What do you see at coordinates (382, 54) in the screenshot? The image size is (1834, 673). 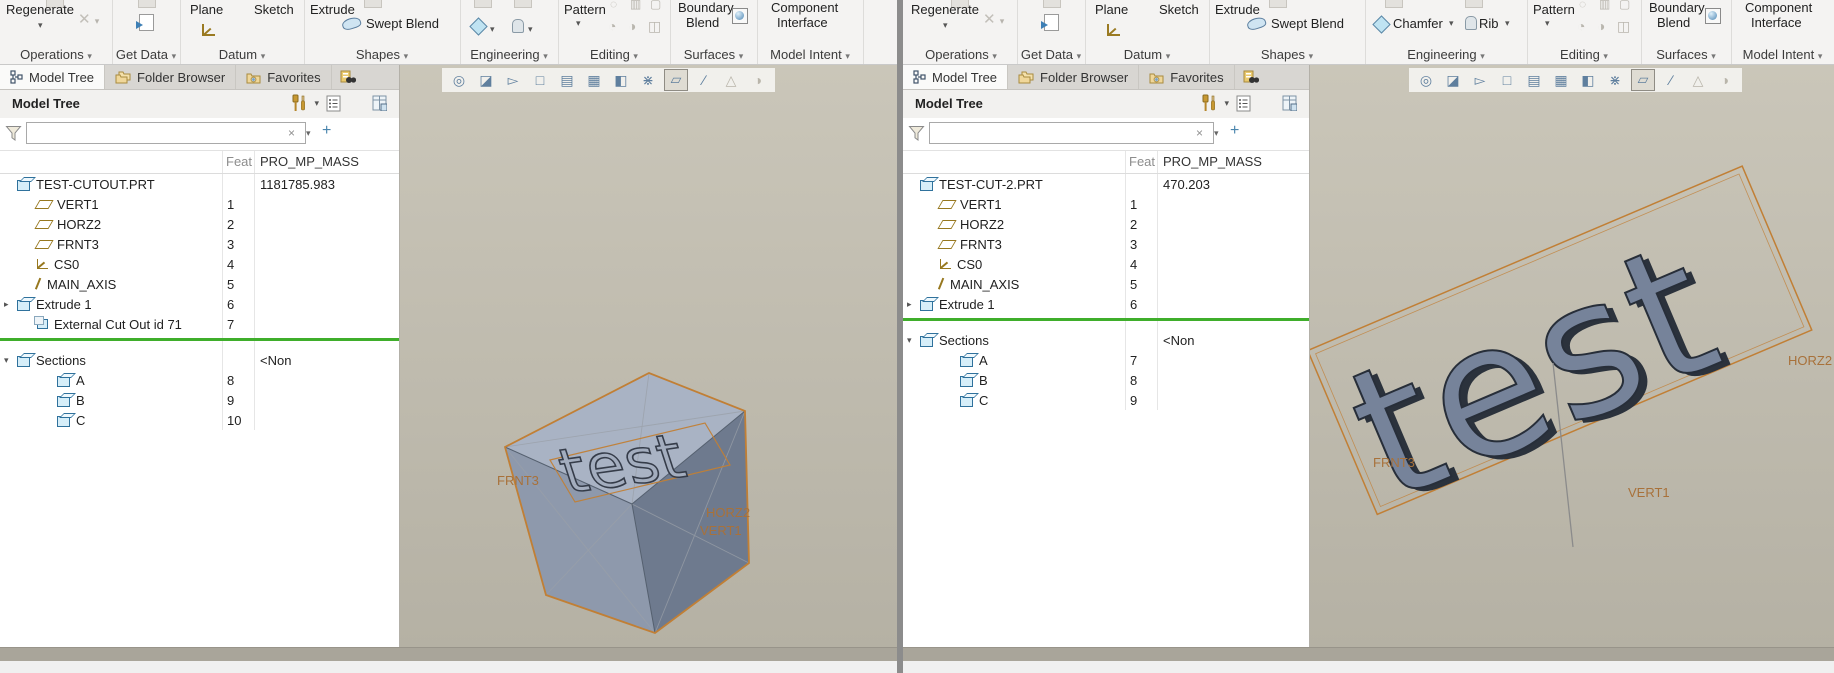 I see `shapes-group-label: Shapes ▾` at bounding box center [382, 54].